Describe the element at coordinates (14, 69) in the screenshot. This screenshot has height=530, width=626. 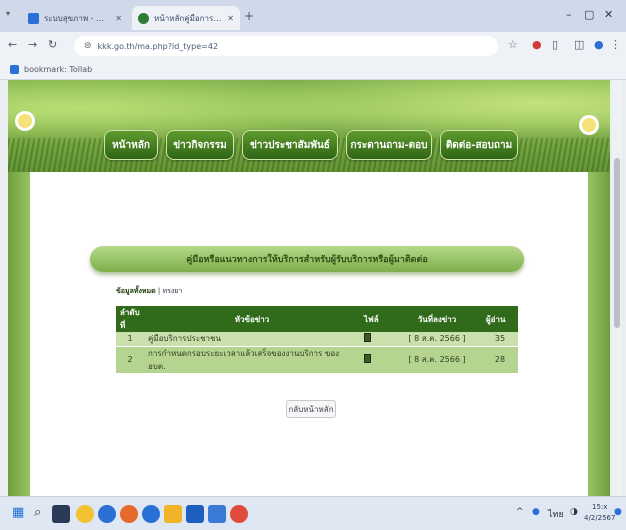
I see `bookmark-favicon-icon` at that location.